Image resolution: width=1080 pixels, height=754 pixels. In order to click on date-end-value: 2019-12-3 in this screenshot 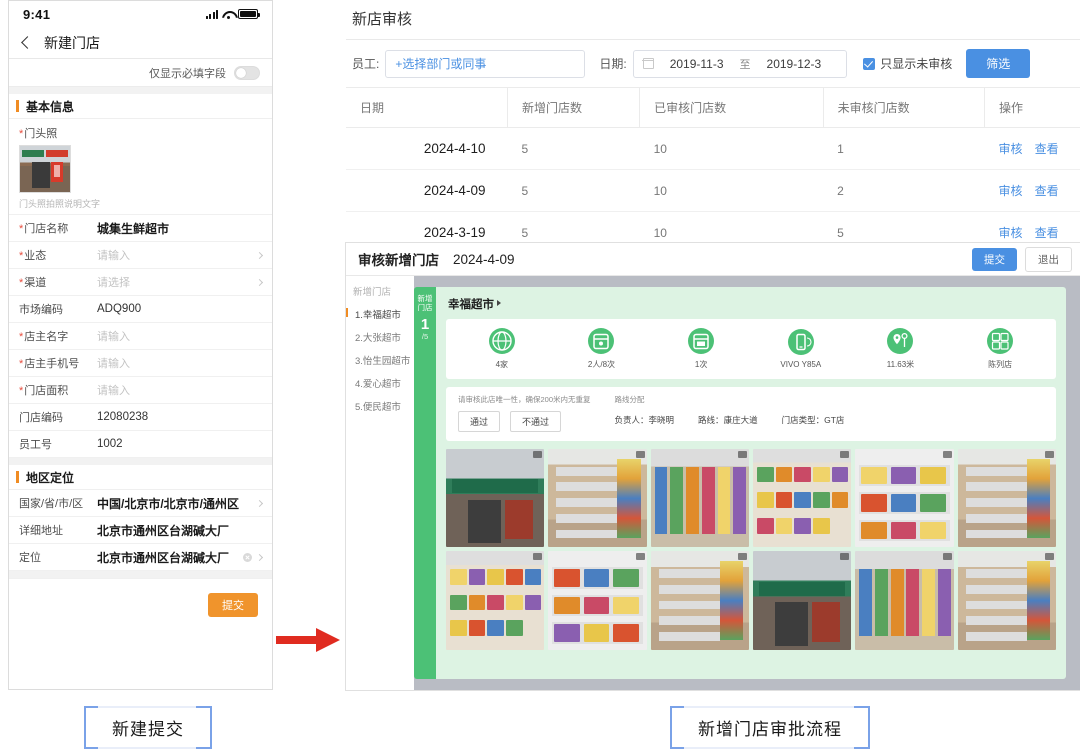, I will do `click(794, 64)`.